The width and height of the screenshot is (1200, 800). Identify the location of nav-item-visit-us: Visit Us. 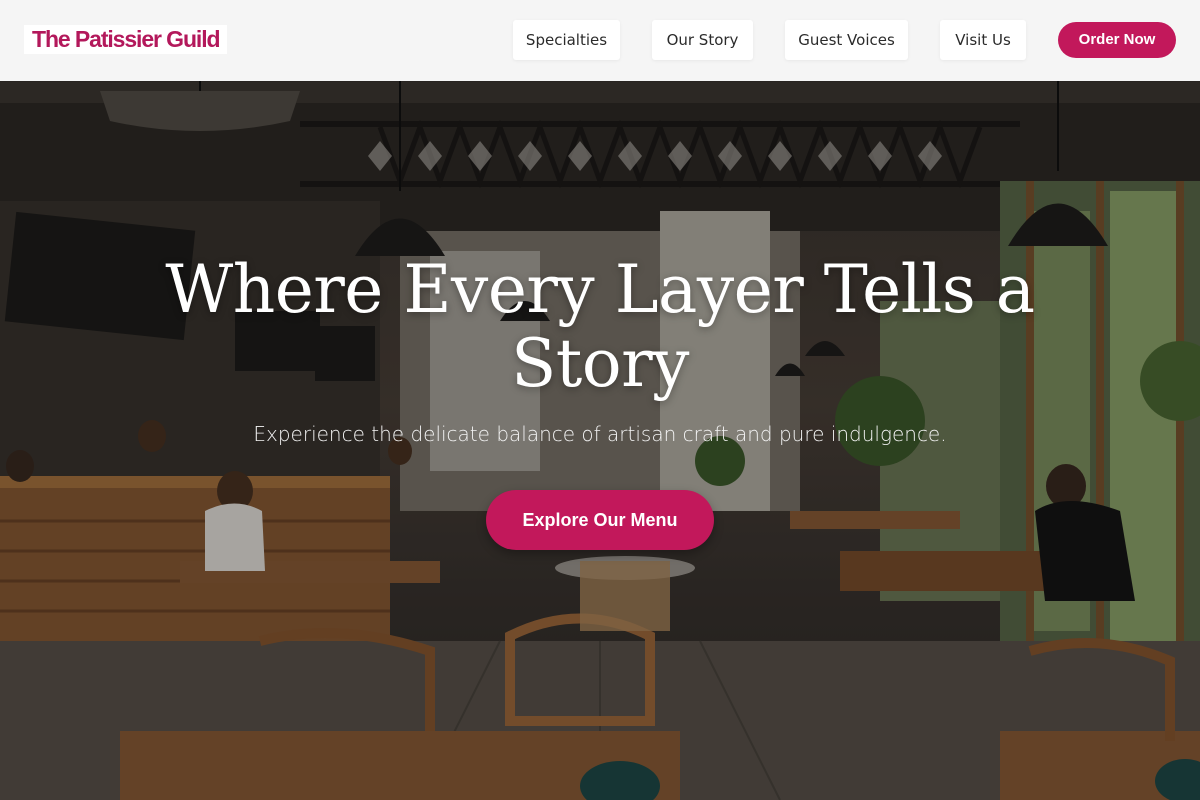
(983, 40).